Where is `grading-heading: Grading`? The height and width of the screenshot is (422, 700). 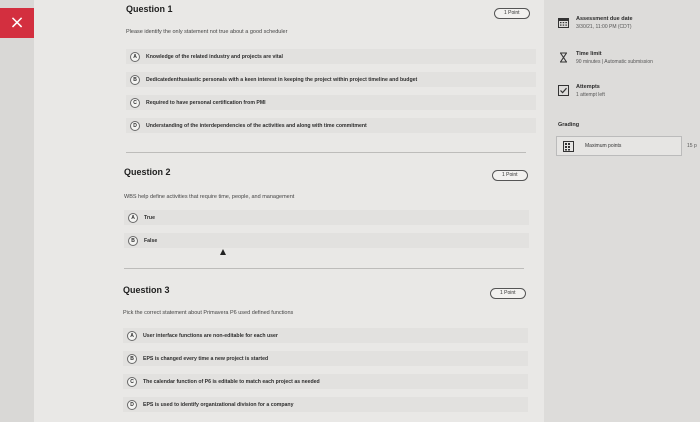 grading-heading: Grading is located at coordinates (569, 125).